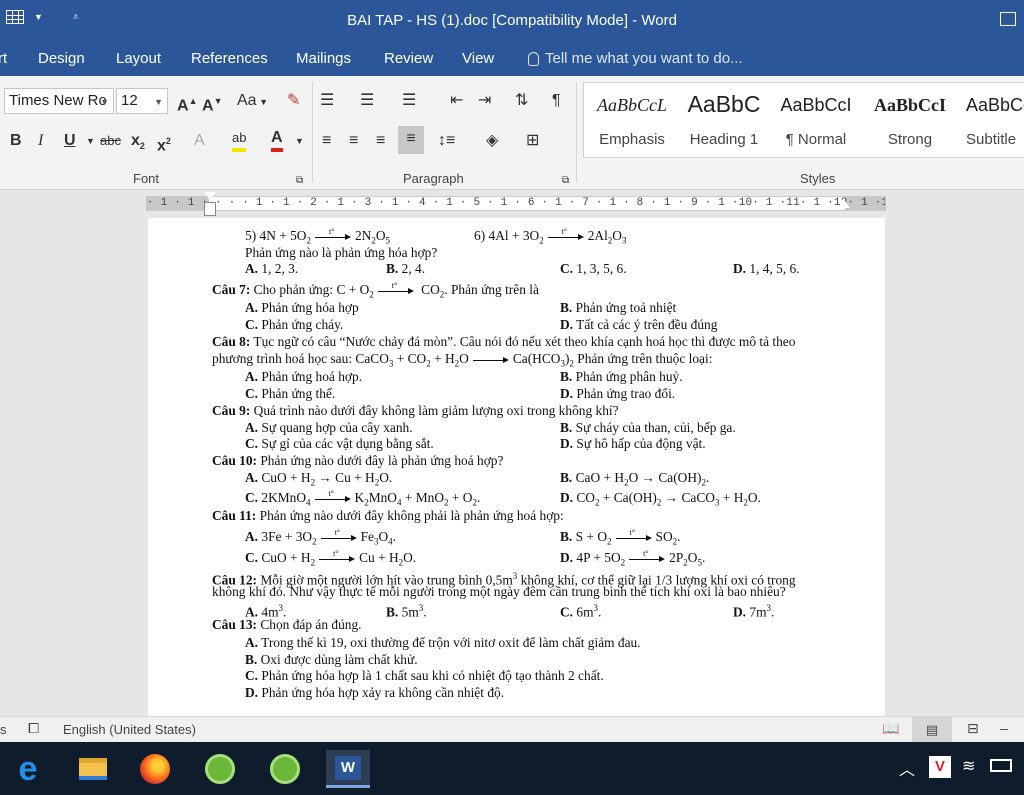 The width and height of the screenshot is (1024, 795). I want to click on decrease-indent-icon: ⇤, so click(456, 101).